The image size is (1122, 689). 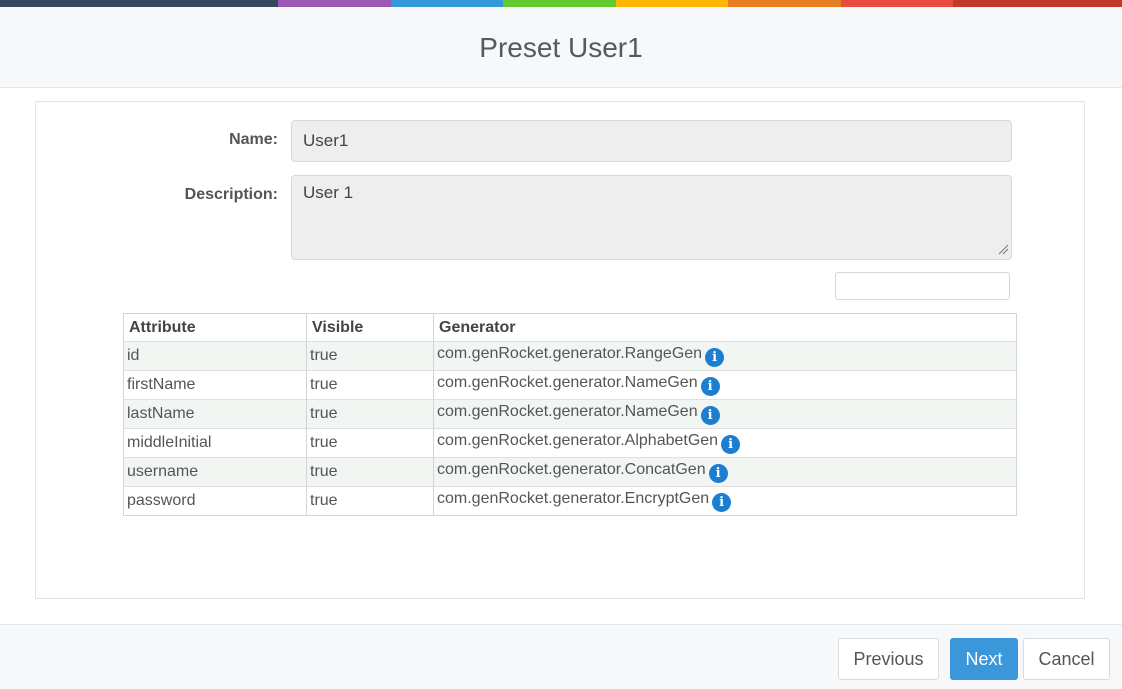 What do you see at coordinates (922, 286) in the screenshot?
I see `filter-input` at bounding box center [922, 286].